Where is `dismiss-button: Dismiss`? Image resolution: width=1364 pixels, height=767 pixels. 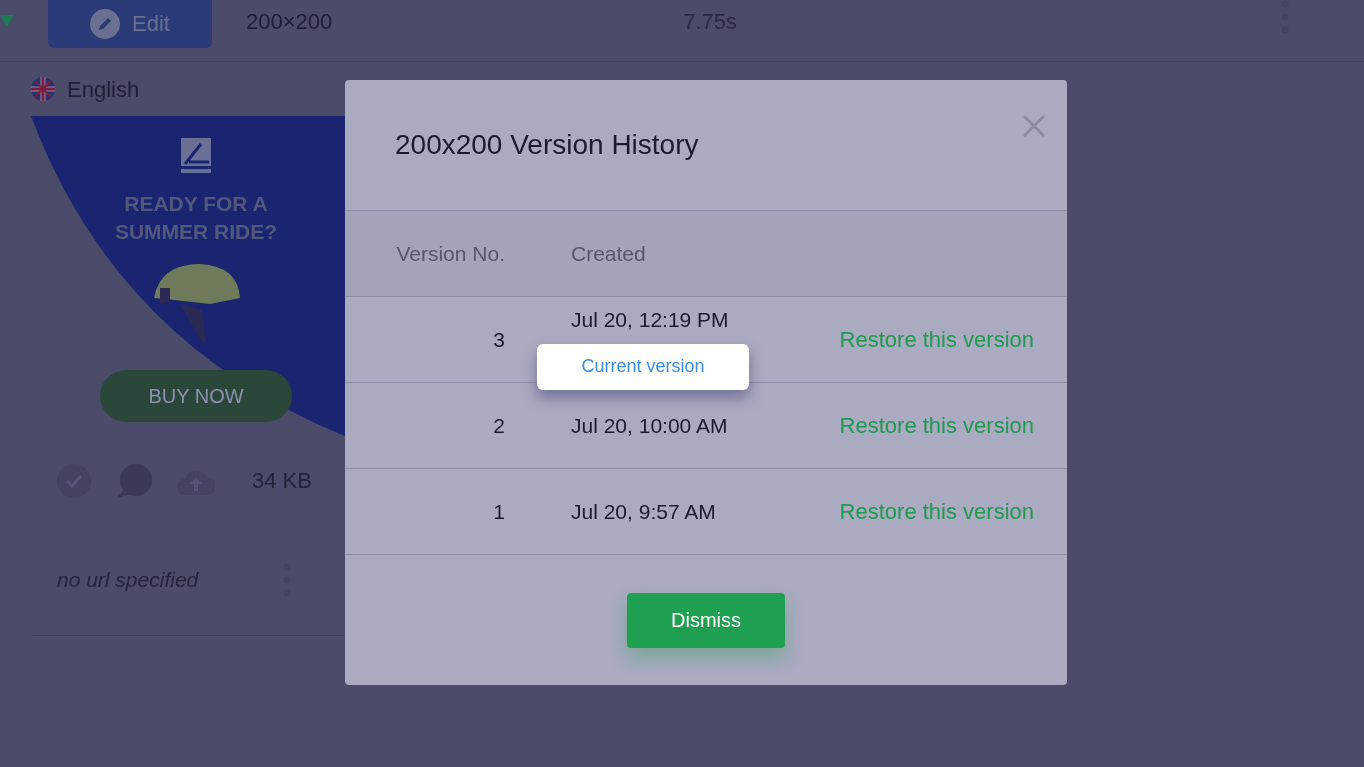
dismiss-button: Dismiss is located at coordinates (706, 620).